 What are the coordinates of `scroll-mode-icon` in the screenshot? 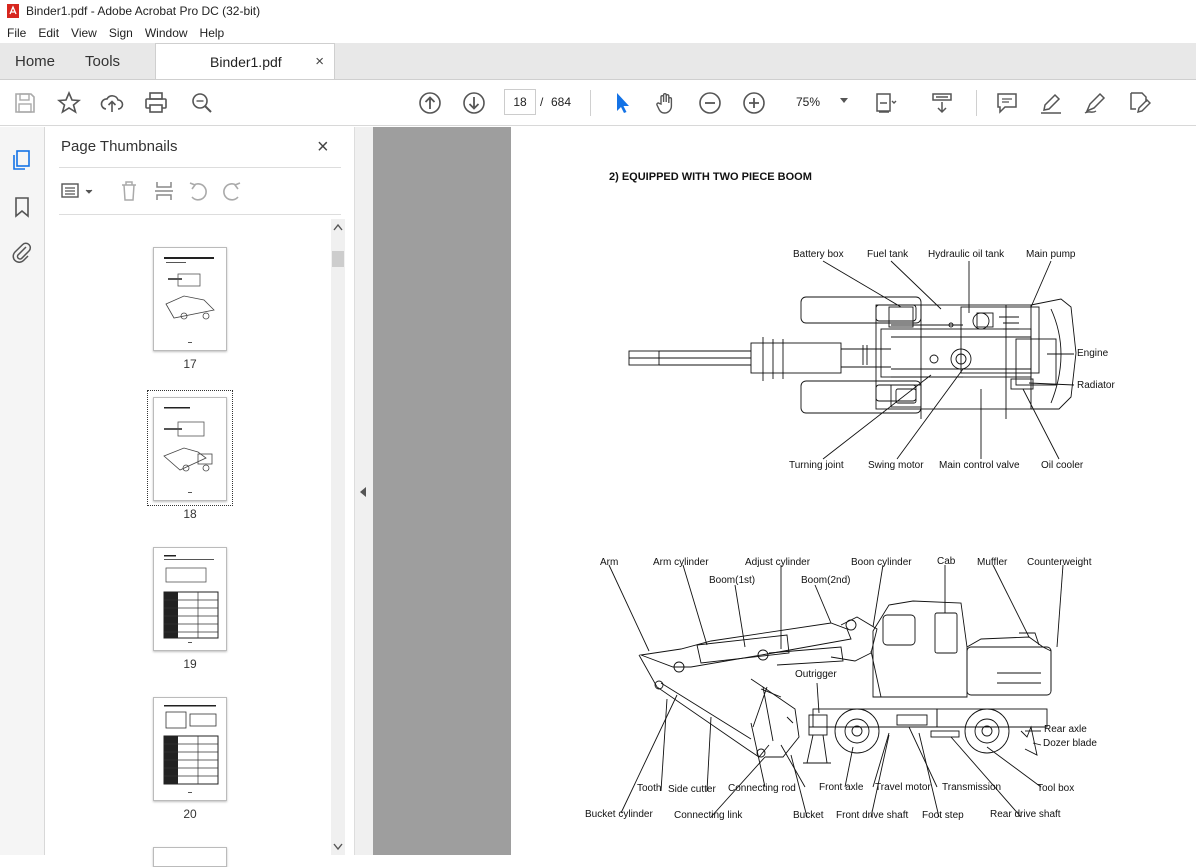 It's located at (942, 103).